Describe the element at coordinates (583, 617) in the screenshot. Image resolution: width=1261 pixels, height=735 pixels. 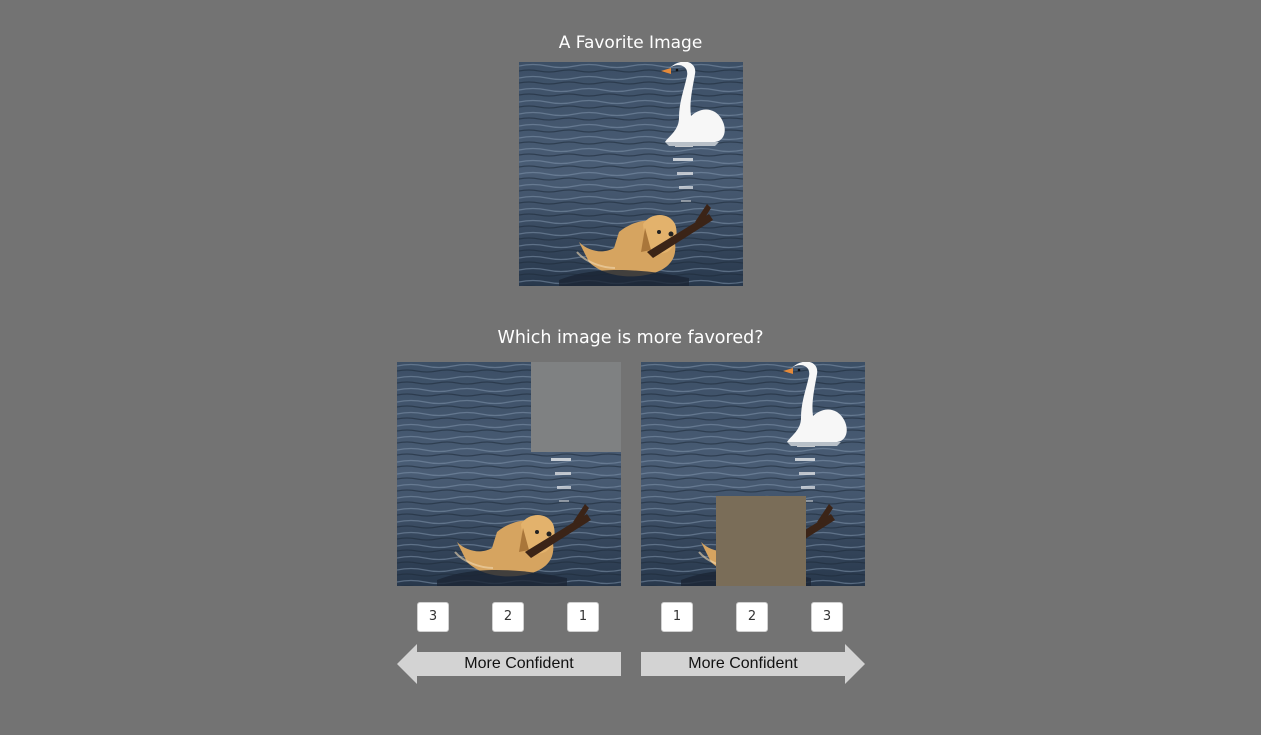
I see `left-confidence-1-button: 1` at that location.